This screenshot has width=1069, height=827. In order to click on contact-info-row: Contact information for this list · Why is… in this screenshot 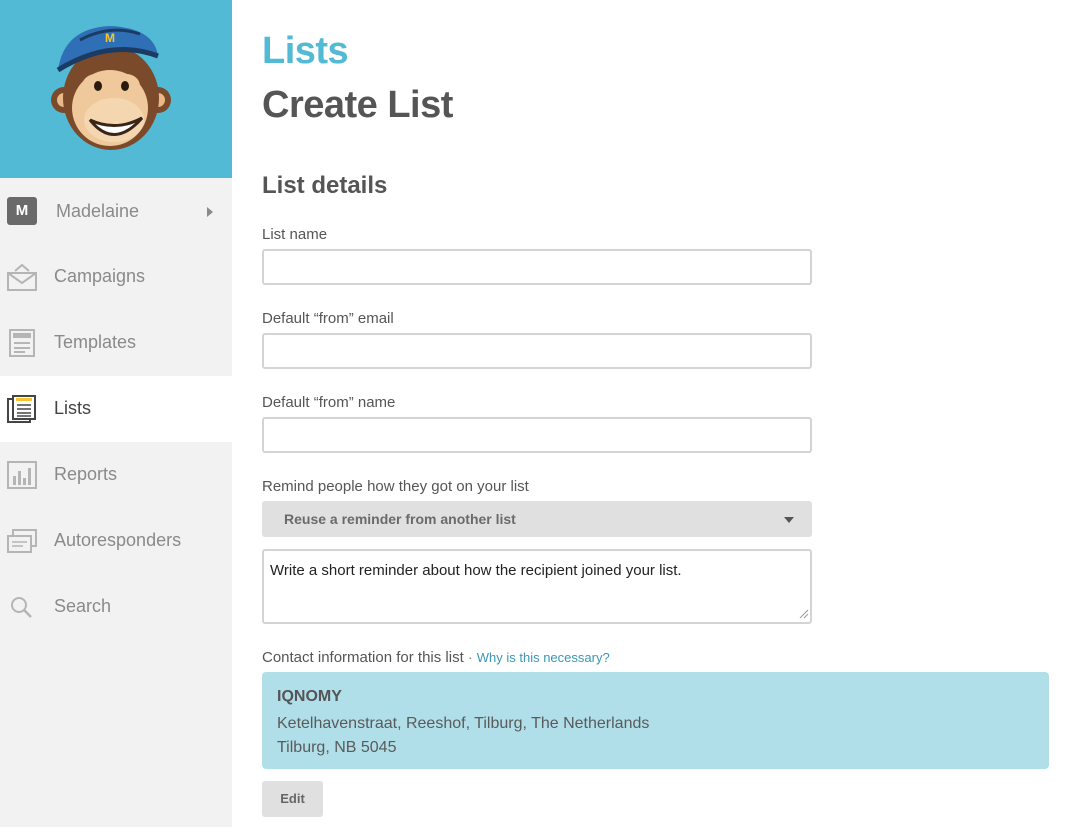, I will do `click(436, 657)`.